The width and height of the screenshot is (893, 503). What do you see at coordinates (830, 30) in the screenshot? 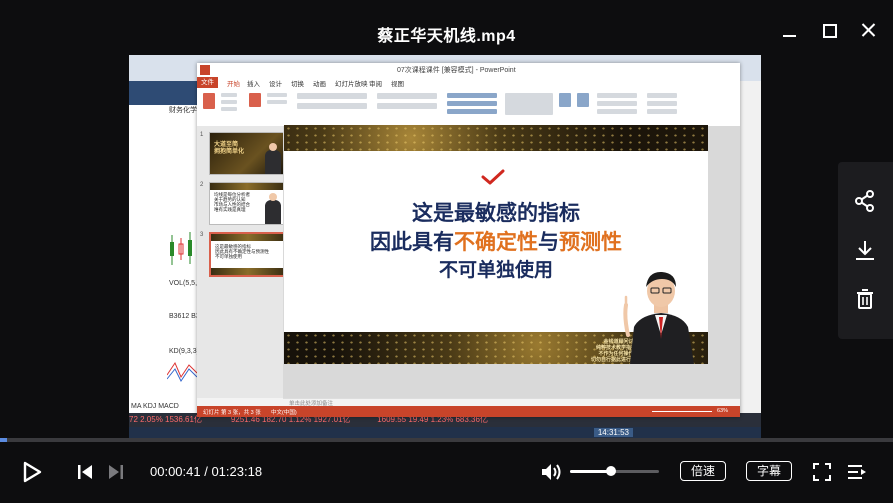
I see `maximize-button` at bounding box center [830, 30].